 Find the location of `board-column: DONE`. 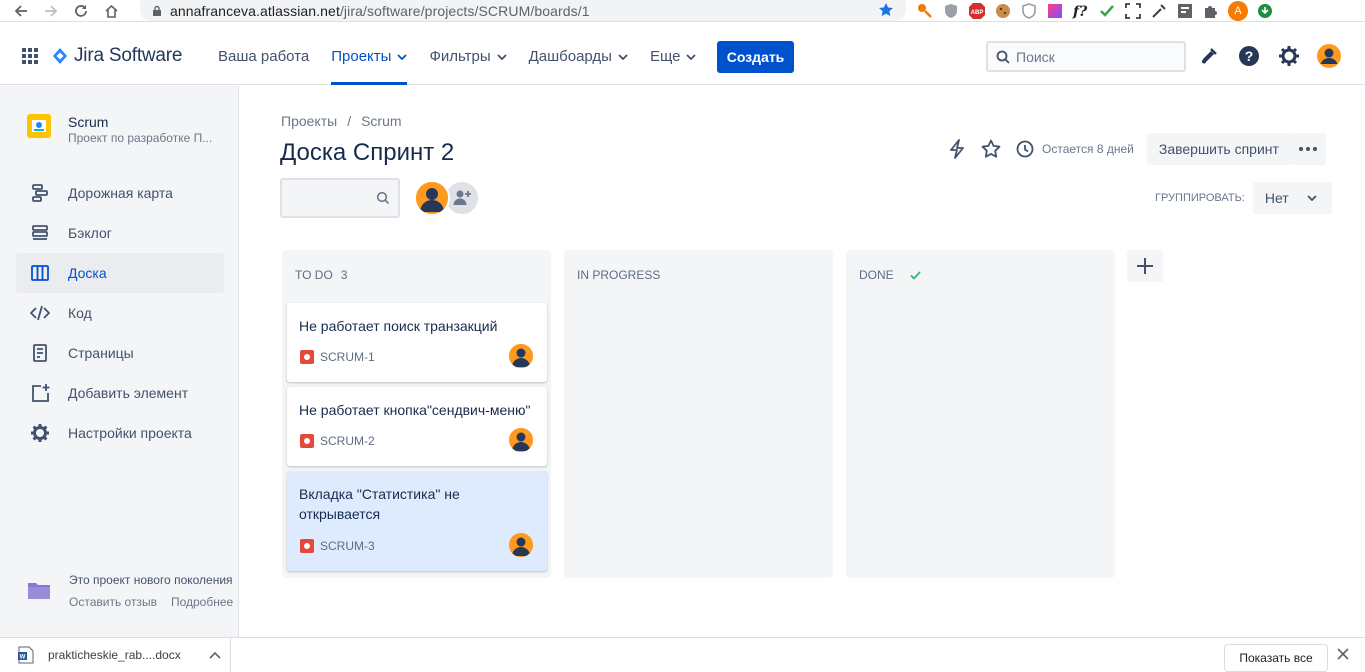

board-column: DONE is located at coordinates (980, 414).